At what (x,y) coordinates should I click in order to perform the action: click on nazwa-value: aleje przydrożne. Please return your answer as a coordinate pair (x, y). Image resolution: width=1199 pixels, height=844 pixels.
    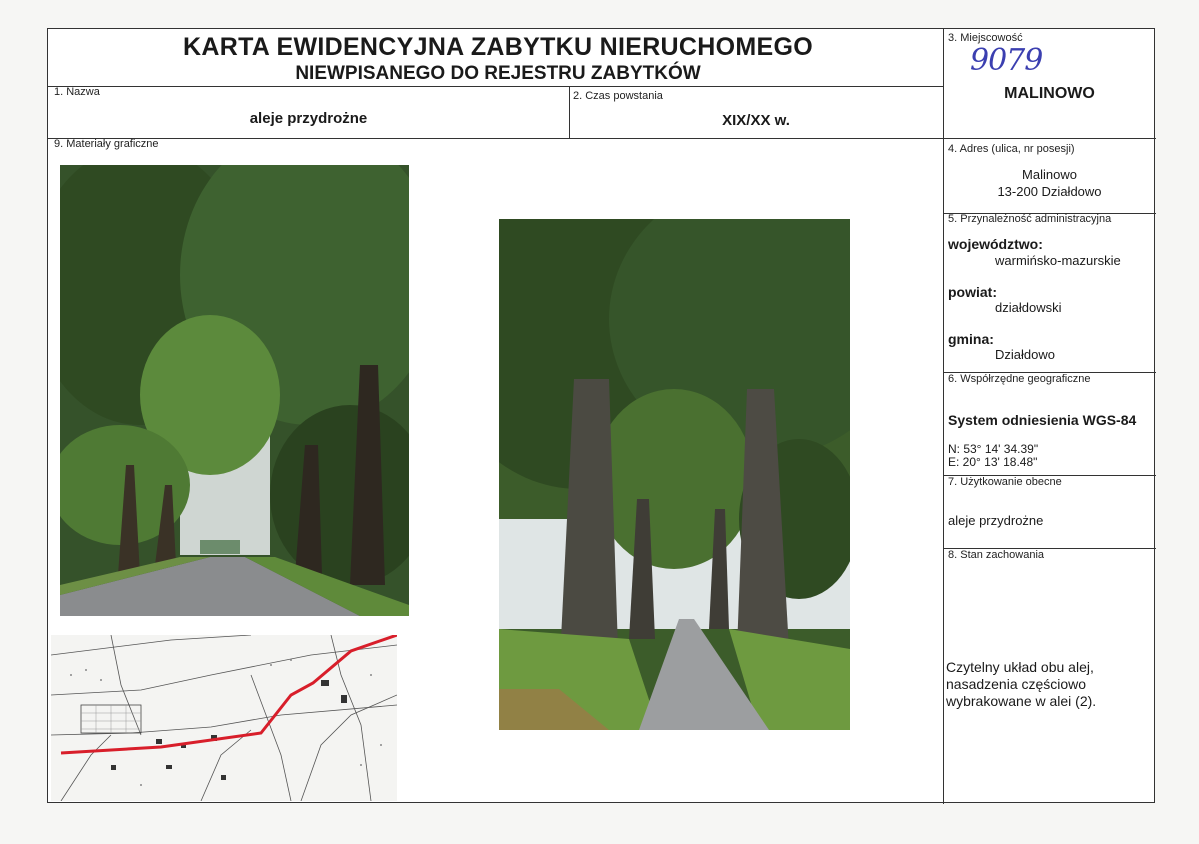
    Looking at the image, I should click on (308, 118).